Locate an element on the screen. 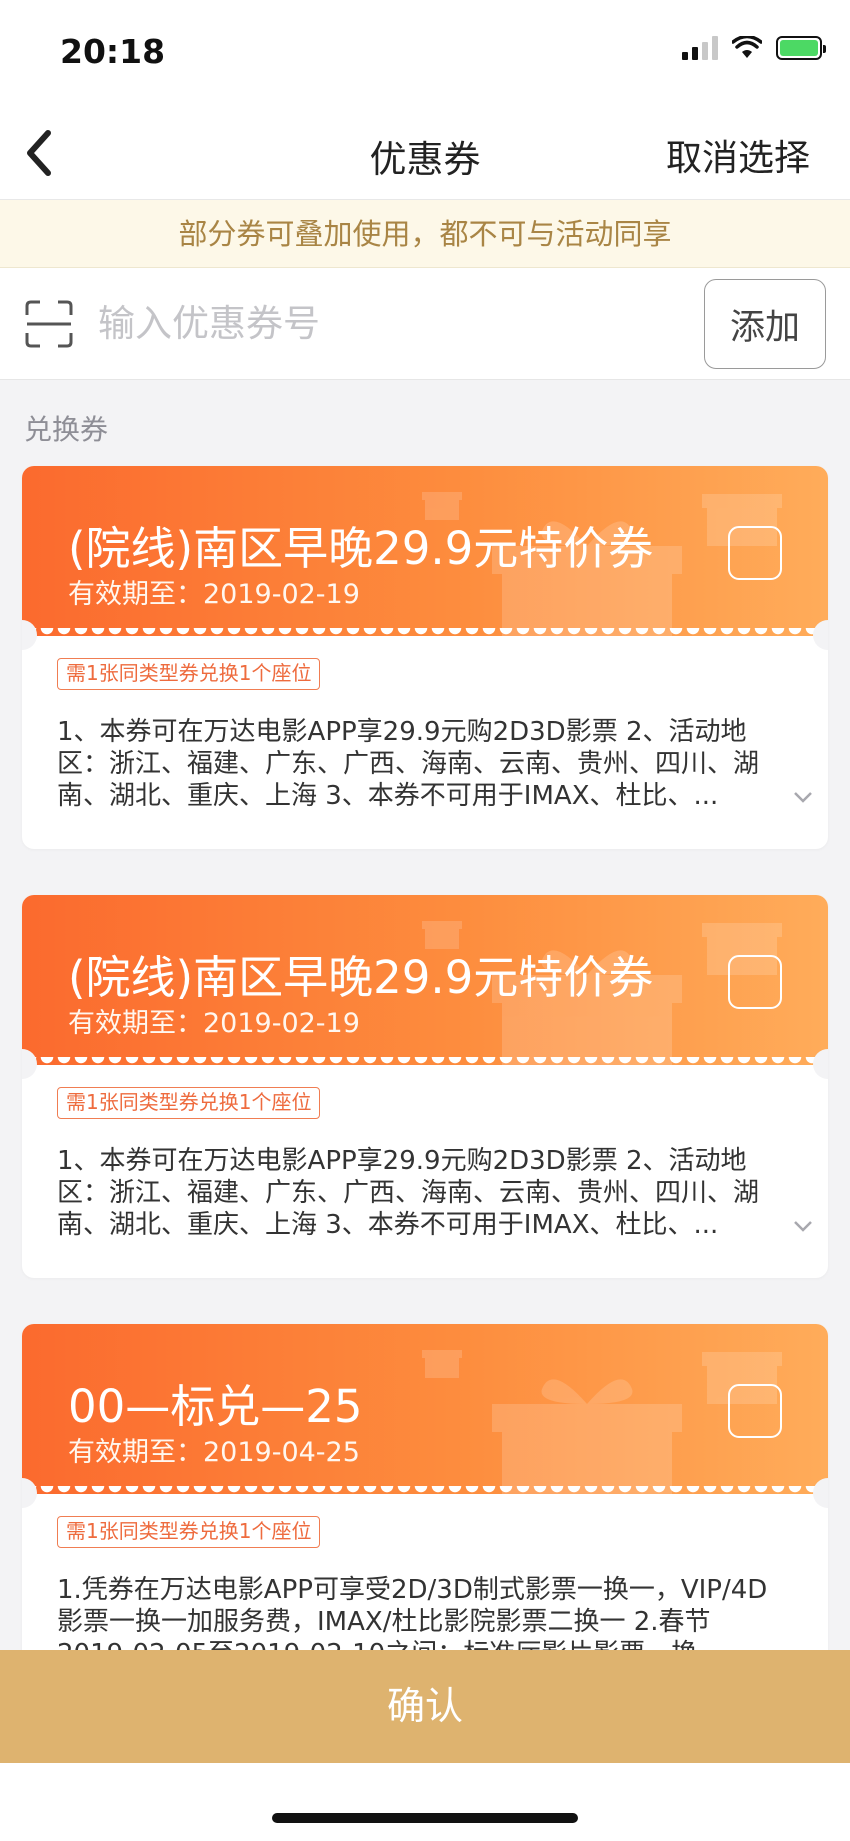 This screenshot has height=1841, width=850. coupon-code-row: 添加 is located at coordinates (425, 324).